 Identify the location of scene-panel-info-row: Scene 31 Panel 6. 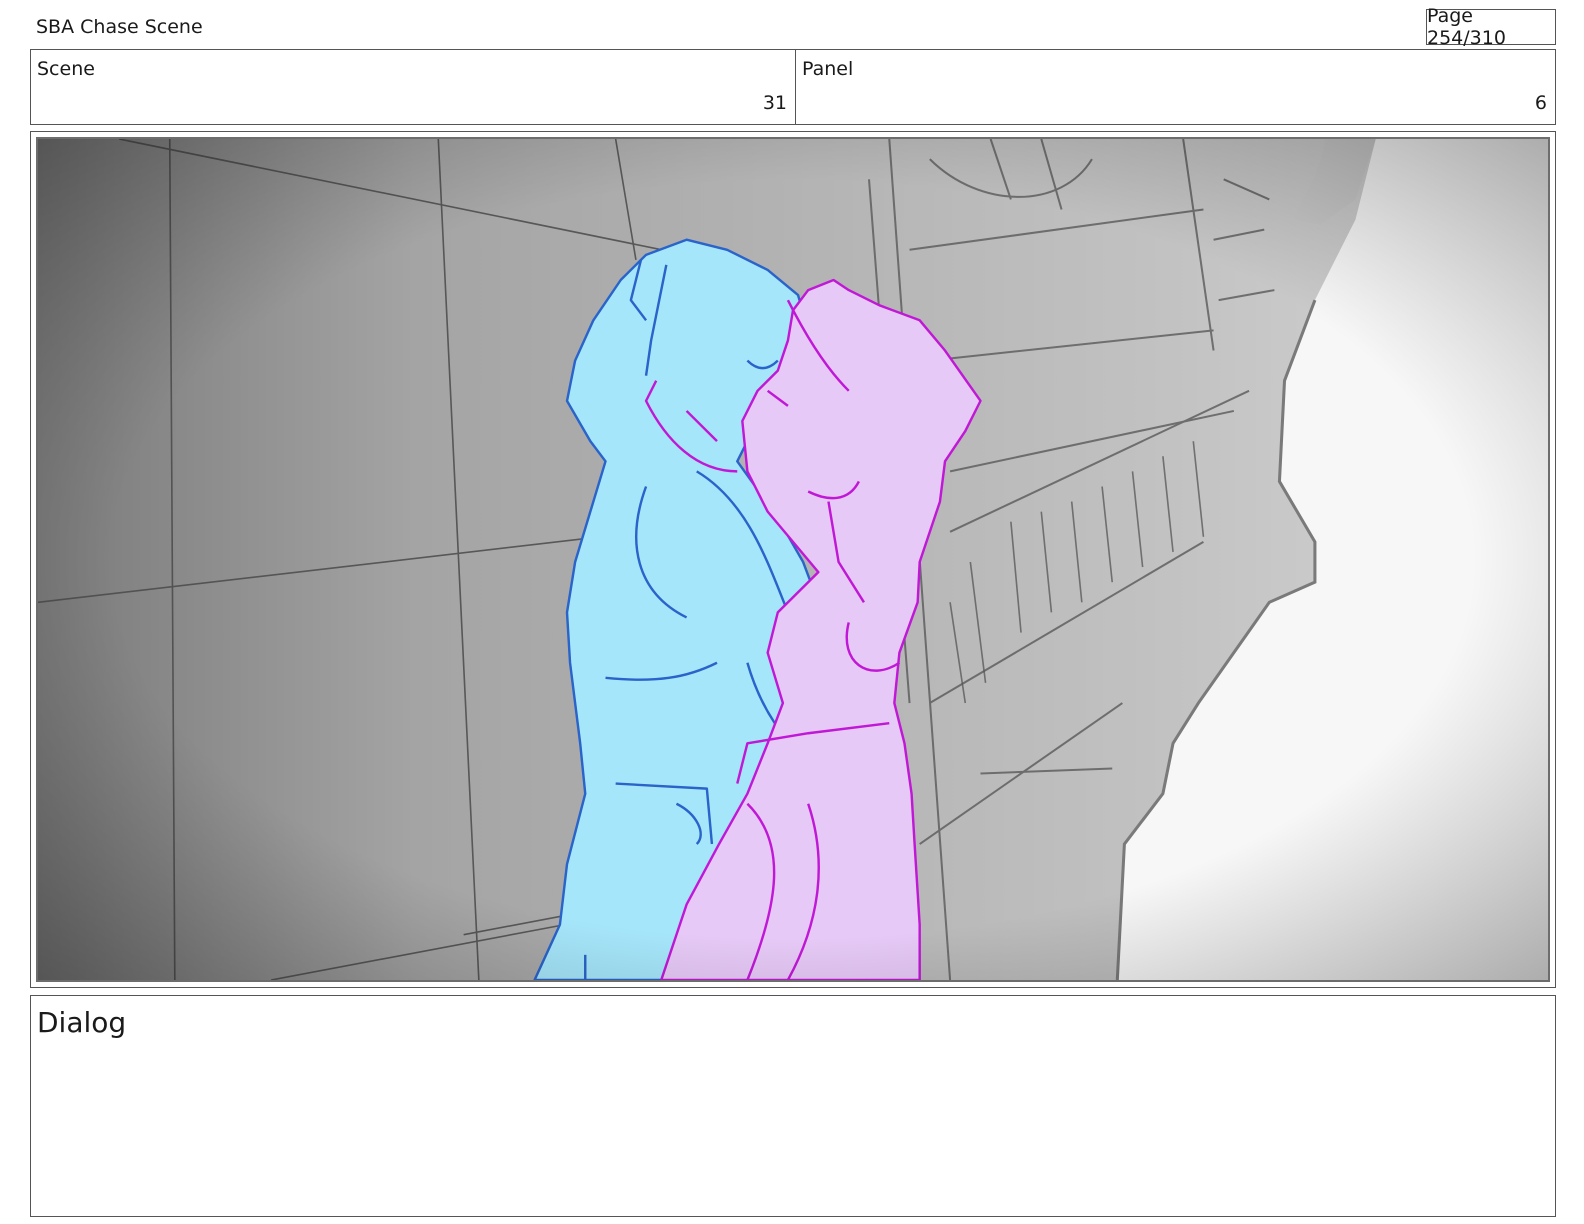
(793, 87).